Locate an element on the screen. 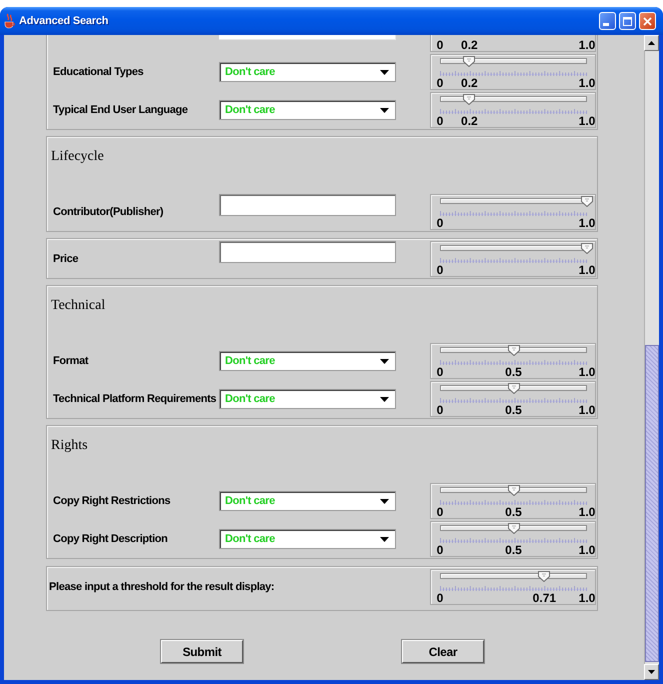  coffee-cup-icon is located at coordinates (9, 21).